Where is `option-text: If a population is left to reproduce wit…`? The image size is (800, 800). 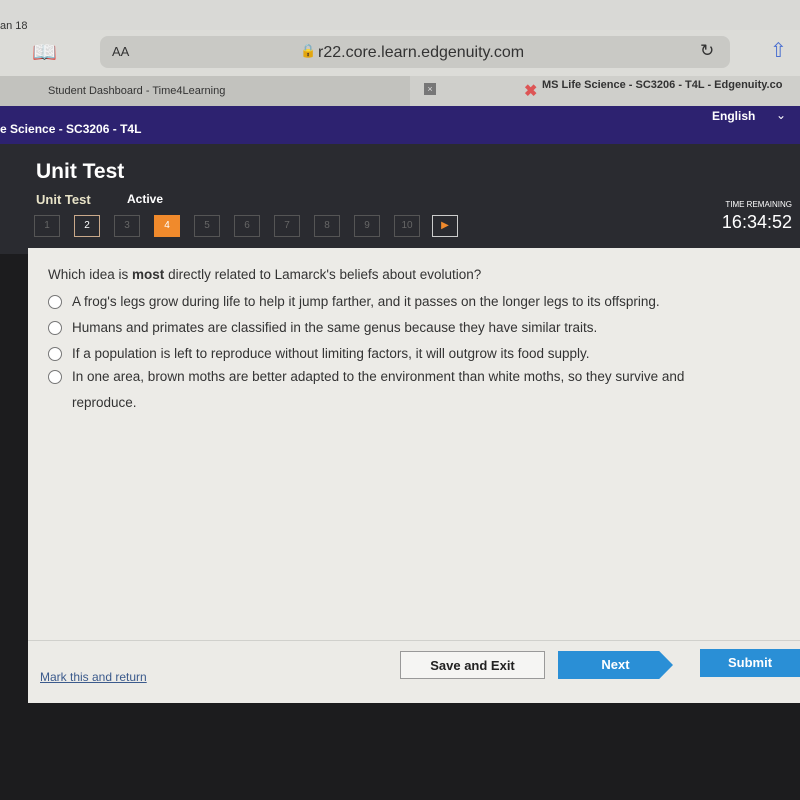
option-text: If a population is left to reproduce wit… is located at coordinates (331, 353).